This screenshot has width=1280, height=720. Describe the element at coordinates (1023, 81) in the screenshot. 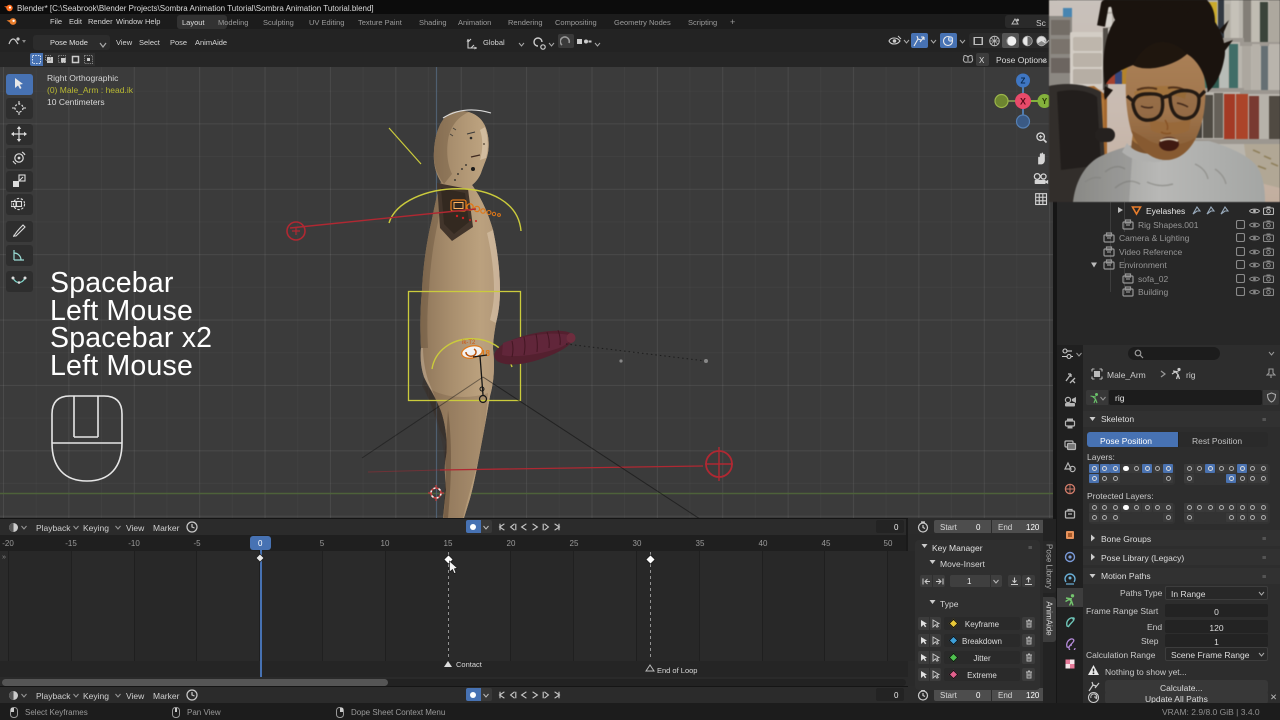

I see `svg-text: Z` at that location.